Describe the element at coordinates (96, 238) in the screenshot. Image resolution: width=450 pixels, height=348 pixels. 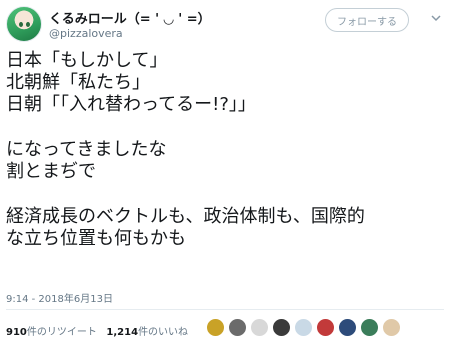
I see `tweet-line: な立ち位置も何もかも` at that location.